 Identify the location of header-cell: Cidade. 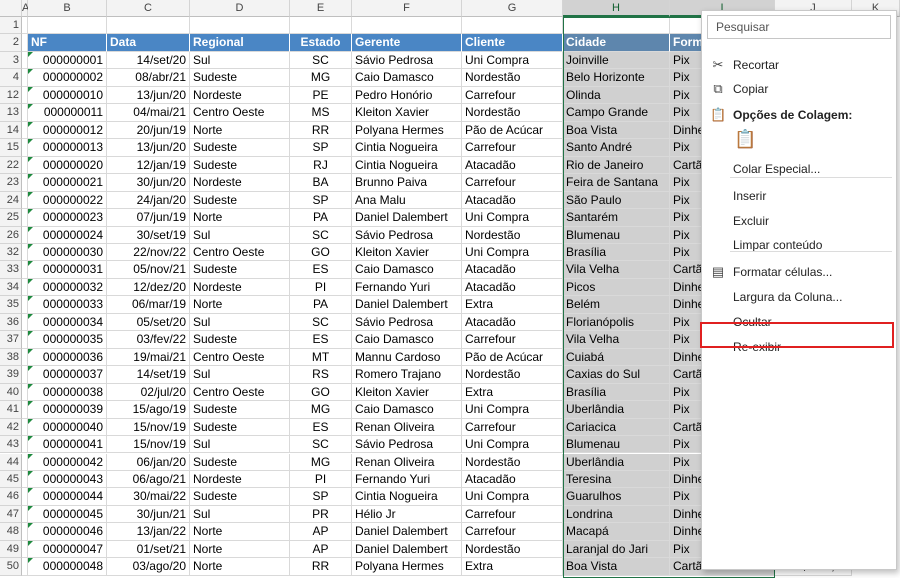
(616, 43).